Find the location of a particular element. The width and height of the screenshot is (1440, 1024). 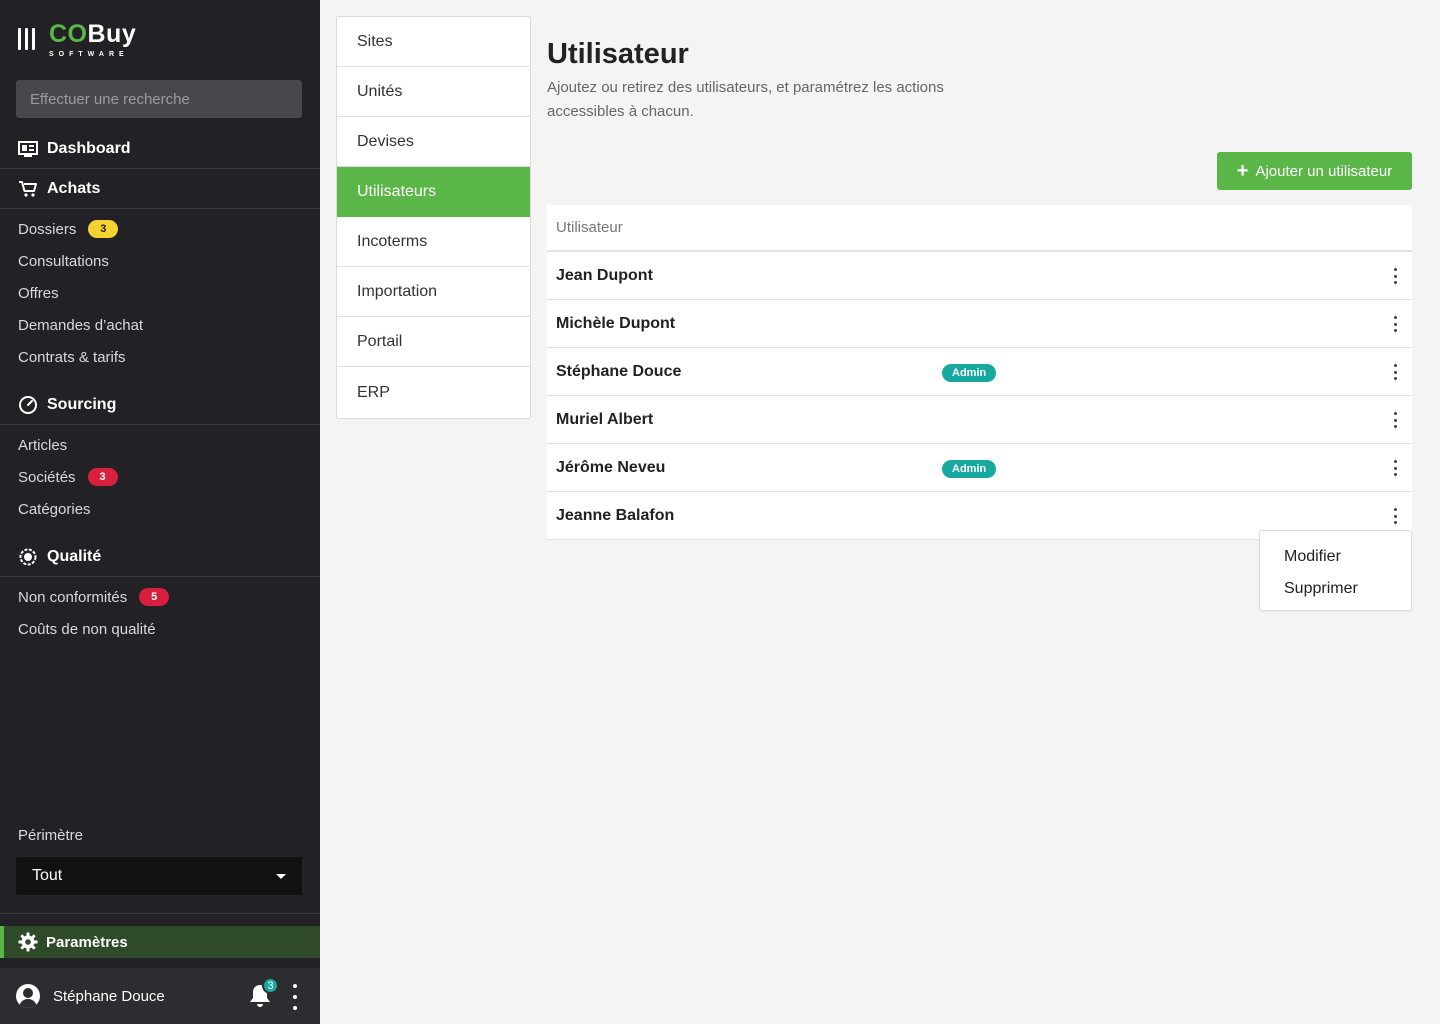

sidebar-section-achats: Achats is located at coordinates (160, 189).